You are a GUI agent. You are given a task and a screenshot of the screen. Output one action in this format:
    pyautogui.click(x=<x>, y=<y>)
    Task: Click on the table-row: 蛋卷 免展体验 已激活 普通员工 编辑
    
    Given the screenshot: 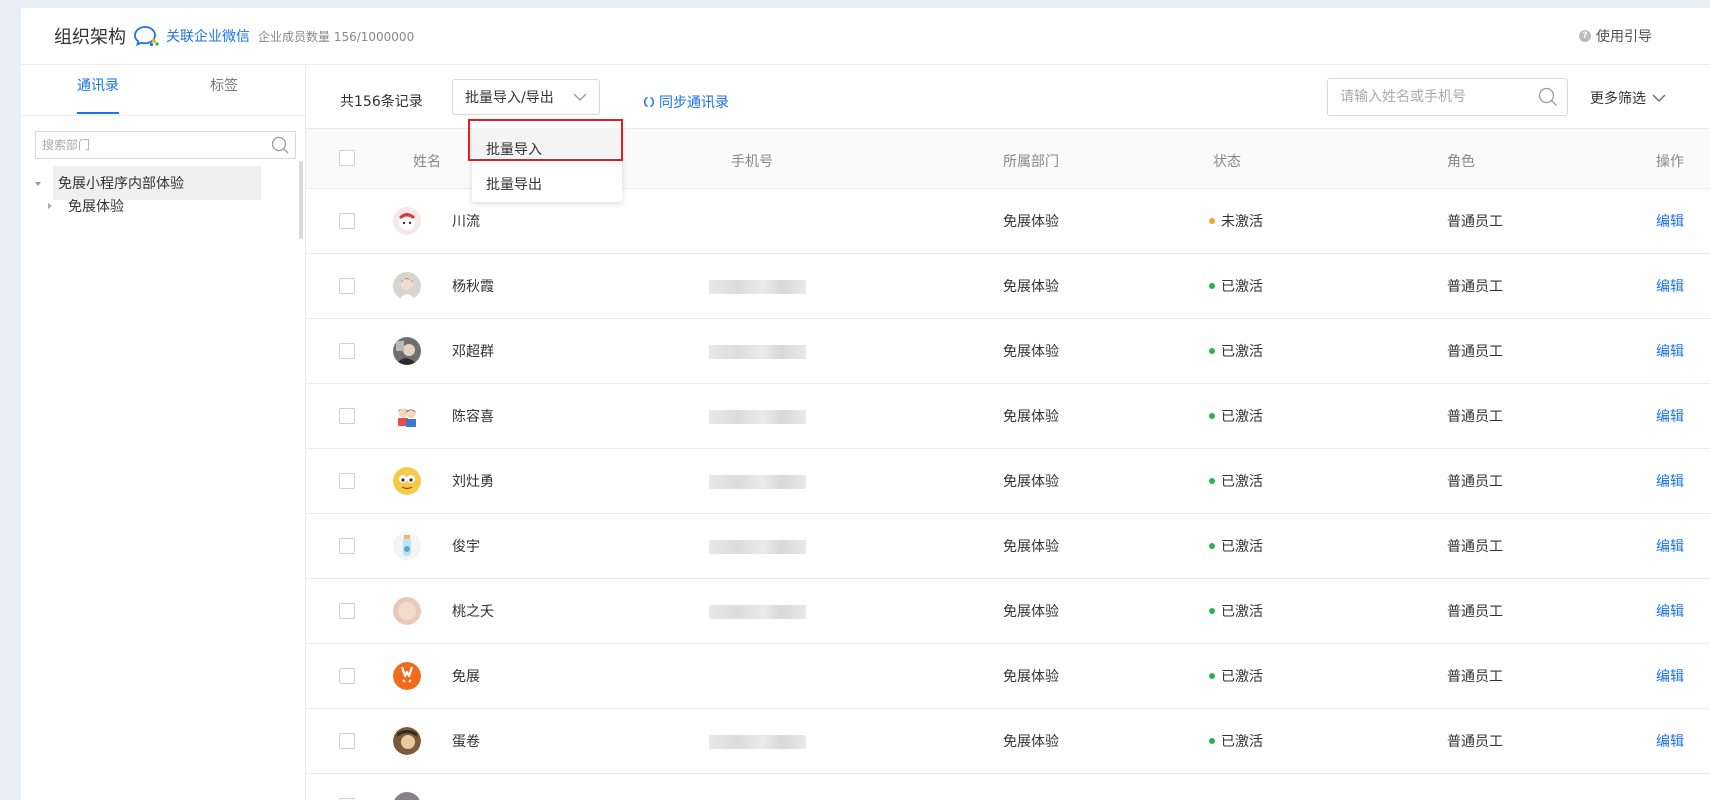 What is the action you would take?
    pyautogui.click(x=1008, y=741)
    